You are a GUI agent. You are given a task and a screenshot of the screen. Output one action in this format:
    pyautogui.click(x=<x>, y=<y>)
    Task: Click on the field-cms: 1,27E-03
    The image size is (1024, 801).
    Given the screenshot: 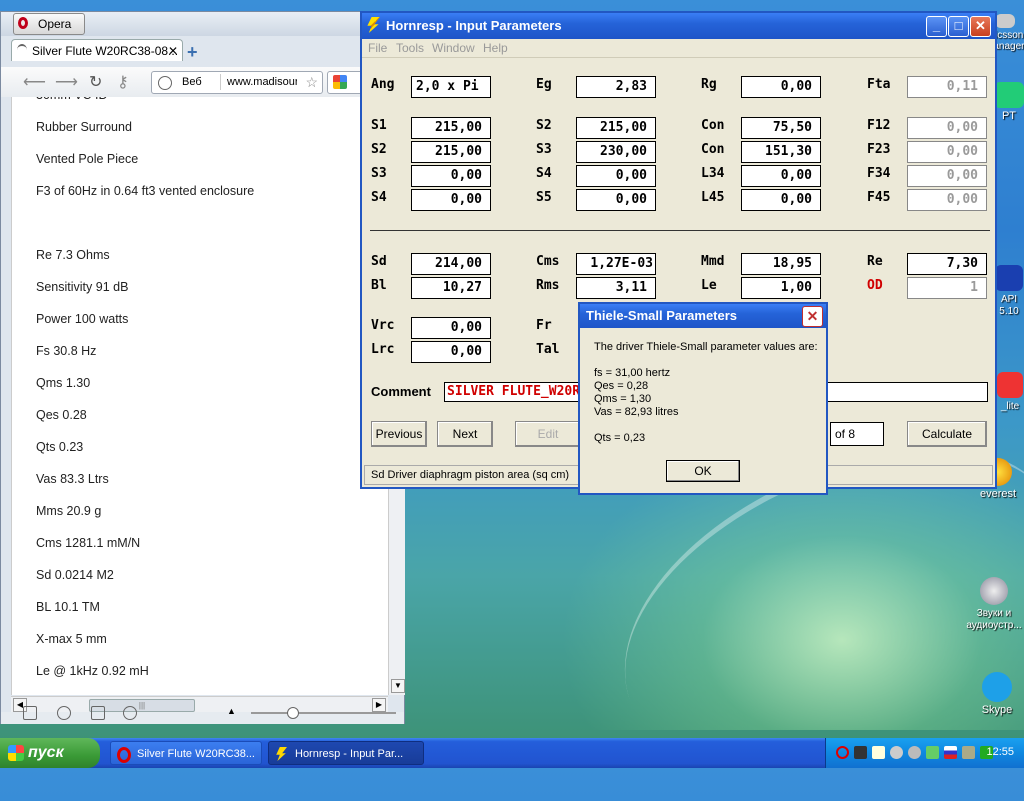 What is the action you would take?
    pyautogui.click(x=616, y=264)
    